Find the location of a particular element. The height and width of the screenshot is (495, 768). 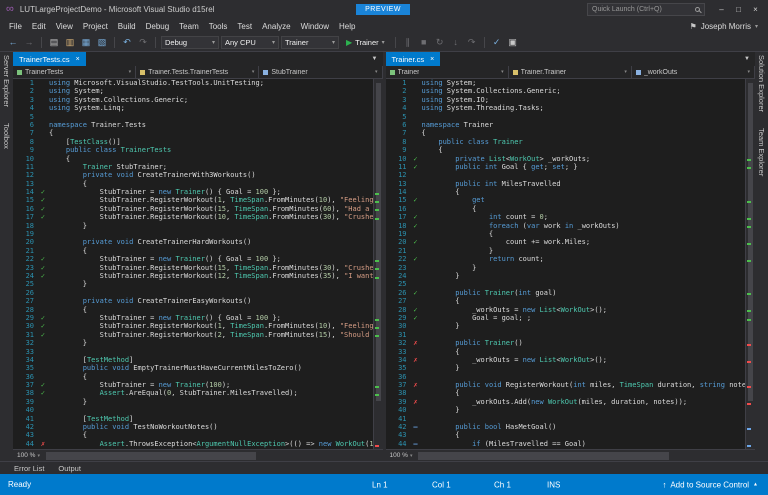

menu-tools: Tools is located at coordinates (218, 26).